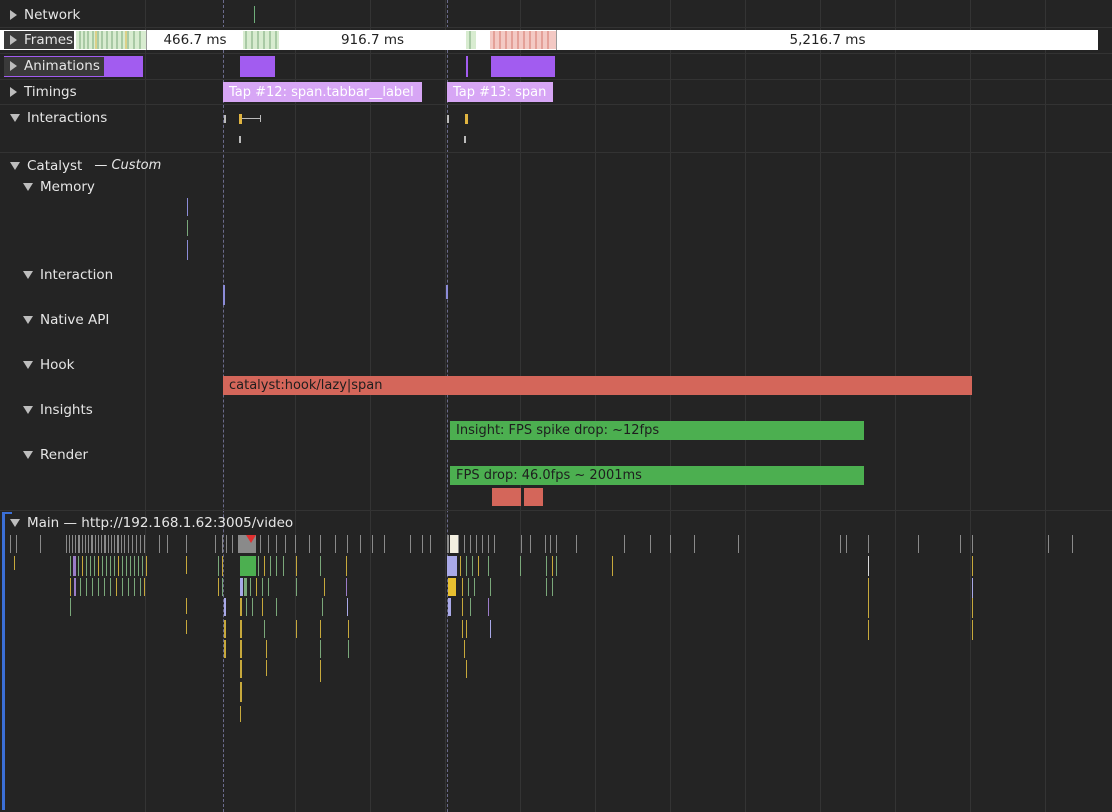 The image size is (1112, 812). Describe the element at coordinates (195, 40) in the screenshot. I see `frame-duration: 466.7 ms` at that location.